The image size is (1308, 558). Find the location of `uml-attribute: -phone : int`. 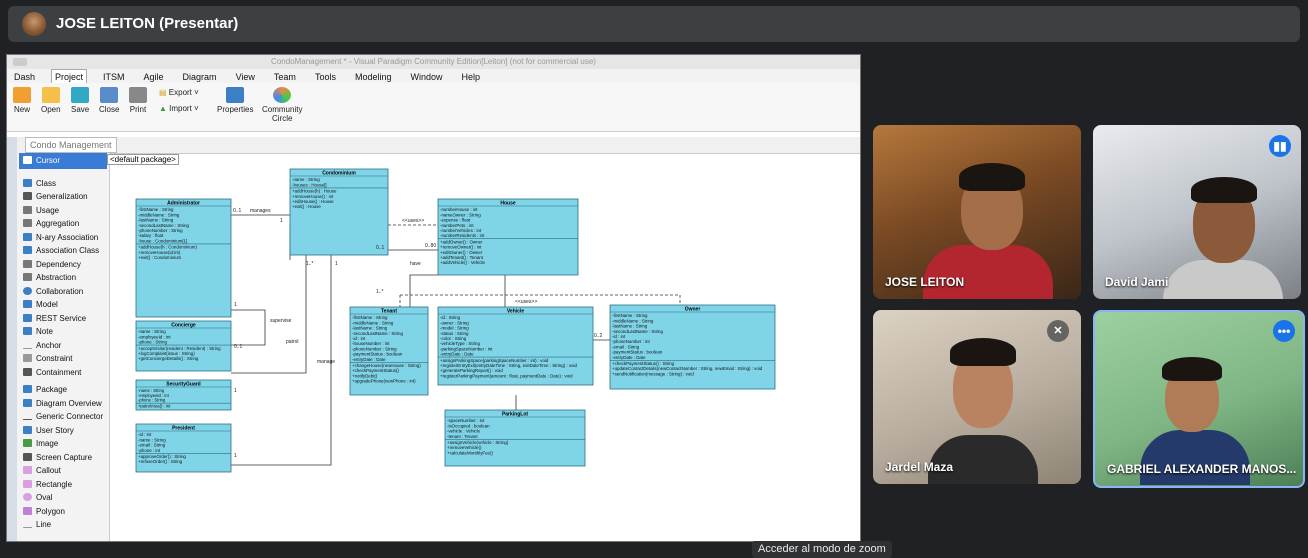

uml-attribute: -phone : int is located at coordinates (149, 450).